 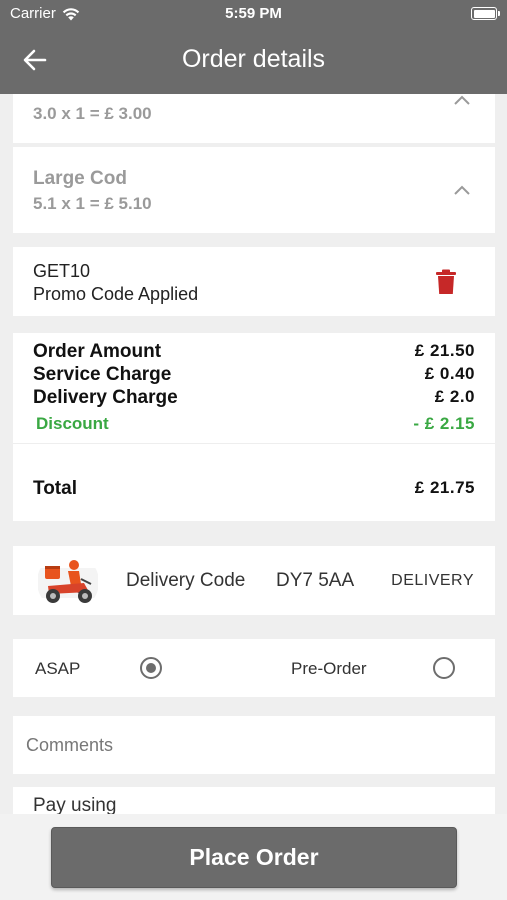 I want to click on preorder-label: Pre-Order, so click(x=329, y=668).